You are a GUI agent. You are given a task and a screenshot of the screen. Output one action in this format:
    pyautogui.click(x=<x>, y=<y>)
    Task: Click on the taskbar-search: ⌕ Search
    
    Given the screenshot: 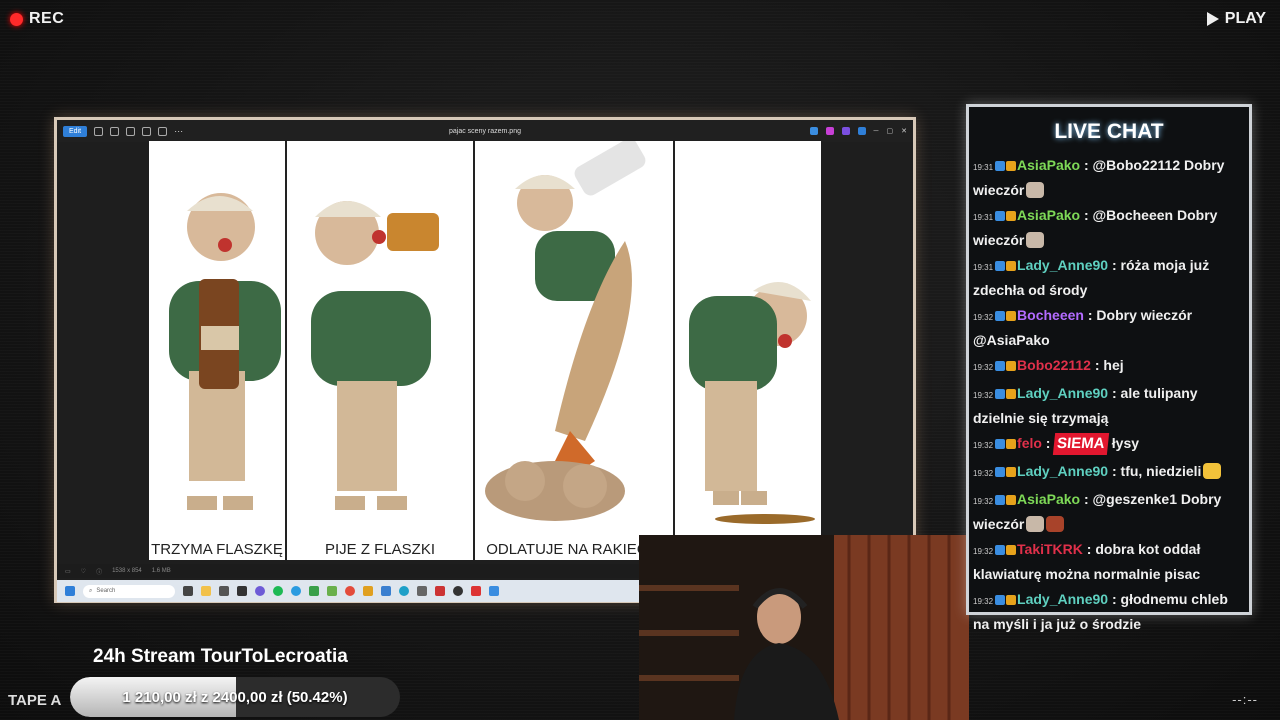 What is the action you would take?
    pyautogui.click(x=129, y=591)
    